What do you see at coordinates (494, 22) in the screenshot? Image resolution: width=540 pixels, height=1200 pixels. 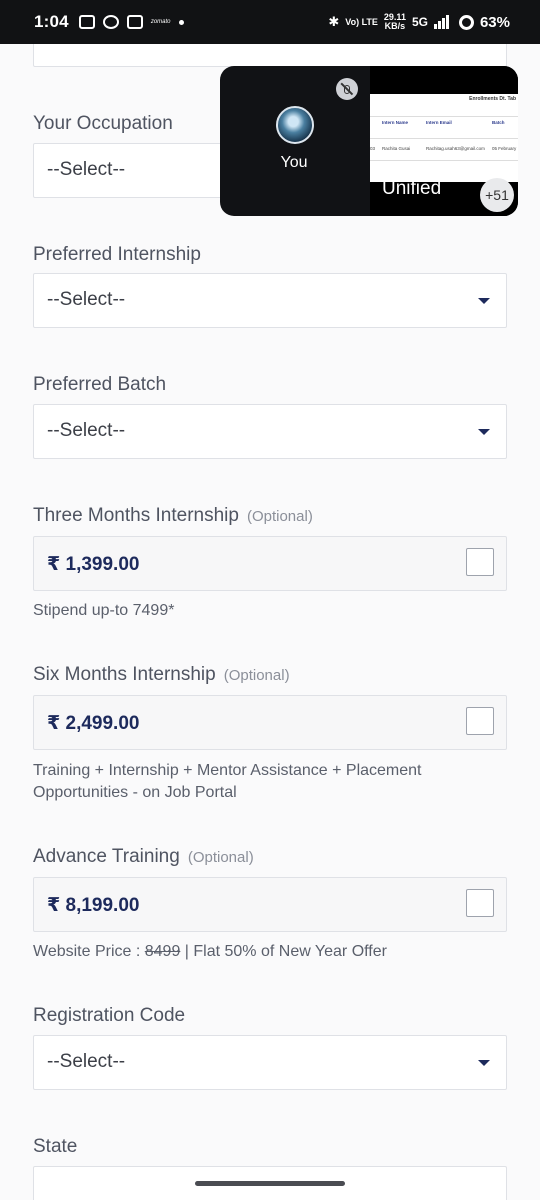 I see `battery-percent: 63%` at bounding box center [494, 22].